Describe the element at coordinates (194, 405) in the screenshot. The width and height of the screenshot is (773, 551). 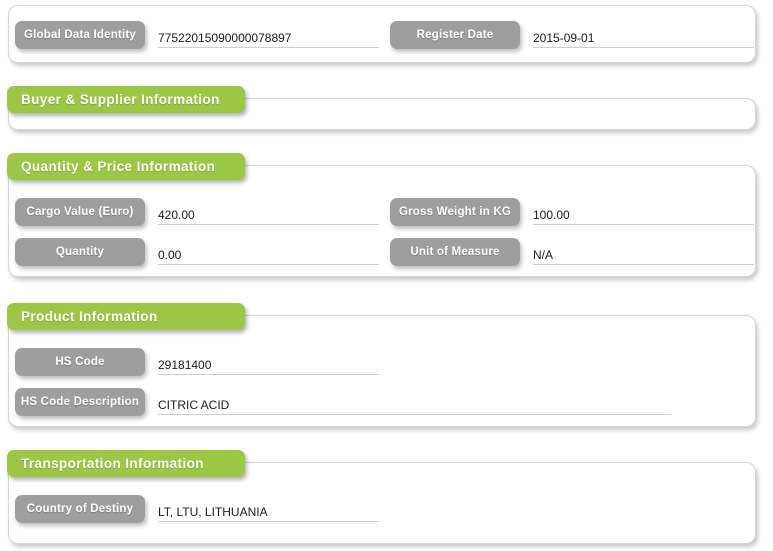
I see `hs-code-description-value-text: CITRIC ACID` at that location.